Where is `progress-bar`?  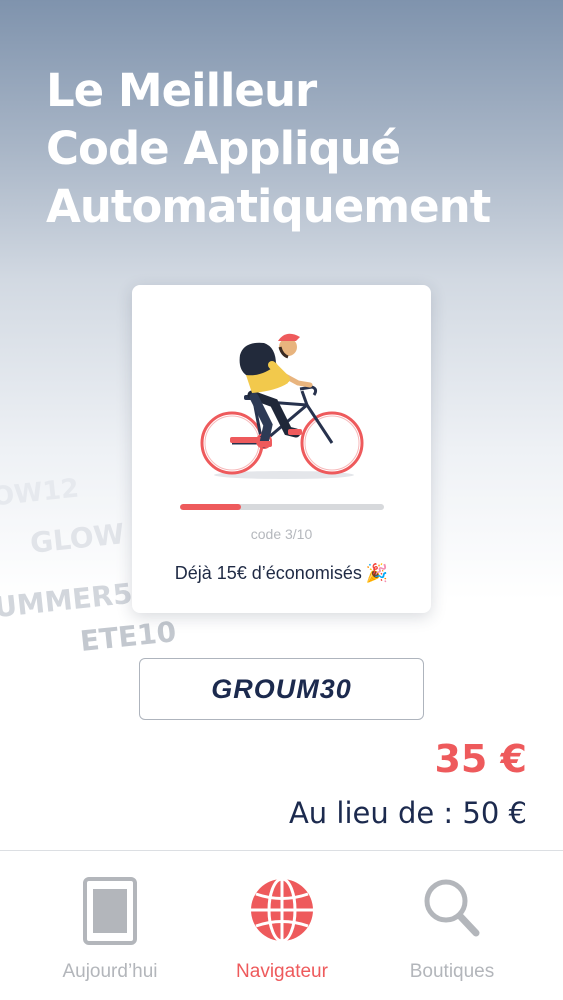
progress-bar is located at coordinates (282, 507).